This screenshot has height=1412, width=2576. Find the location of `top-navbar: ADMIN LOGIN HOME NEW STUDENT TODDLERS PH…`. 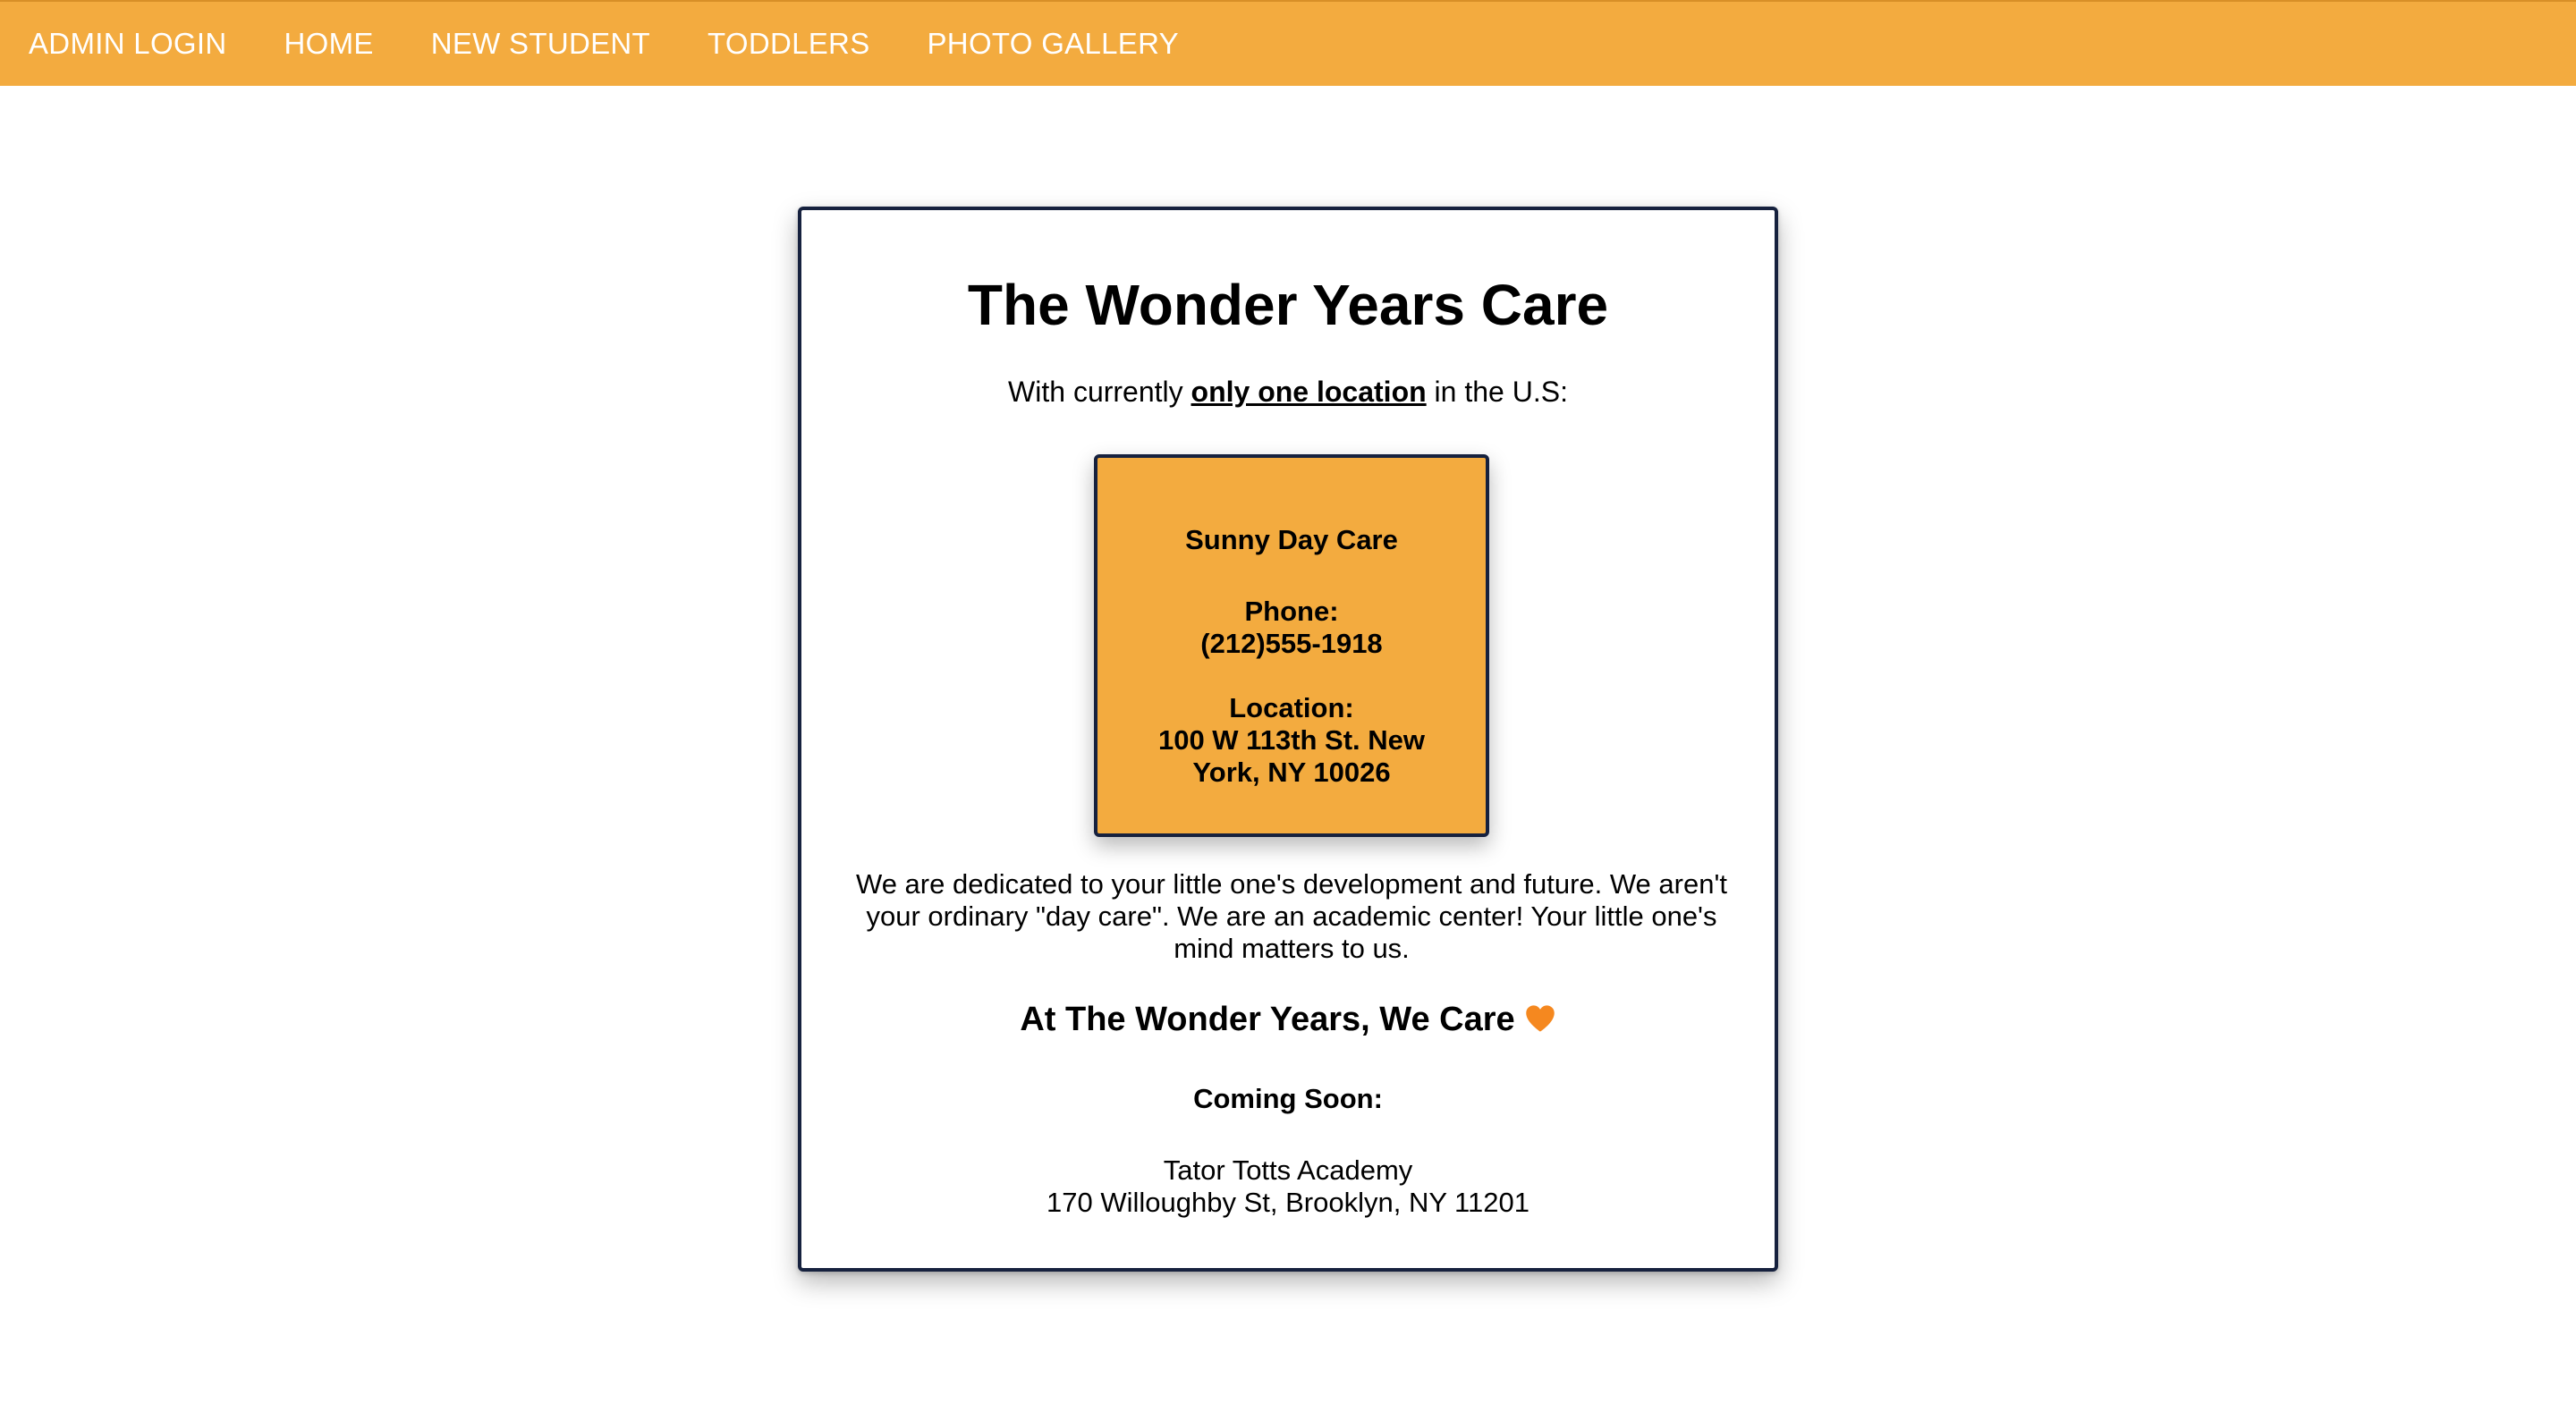

top-navbar: ADMIN LOGIN HOME NEW STUDENT TODDLERS PH… is located at coordinates (1288, 43).